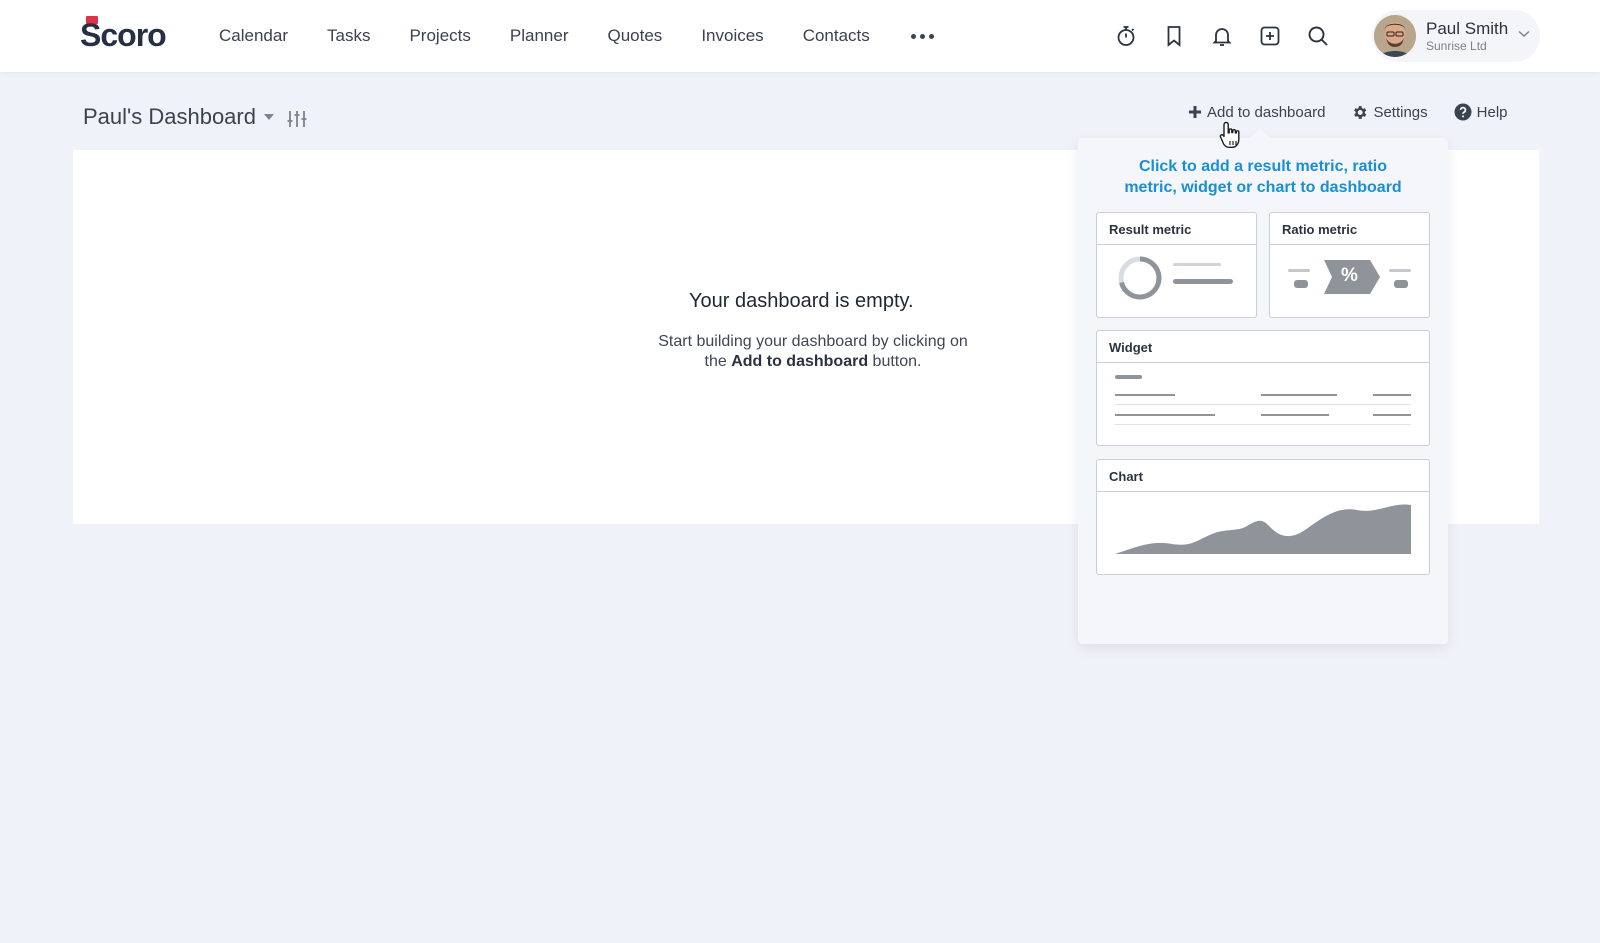  Describe the element at coordinates (1263, 535) in the screenshot. I see `chart-preview` at that location.